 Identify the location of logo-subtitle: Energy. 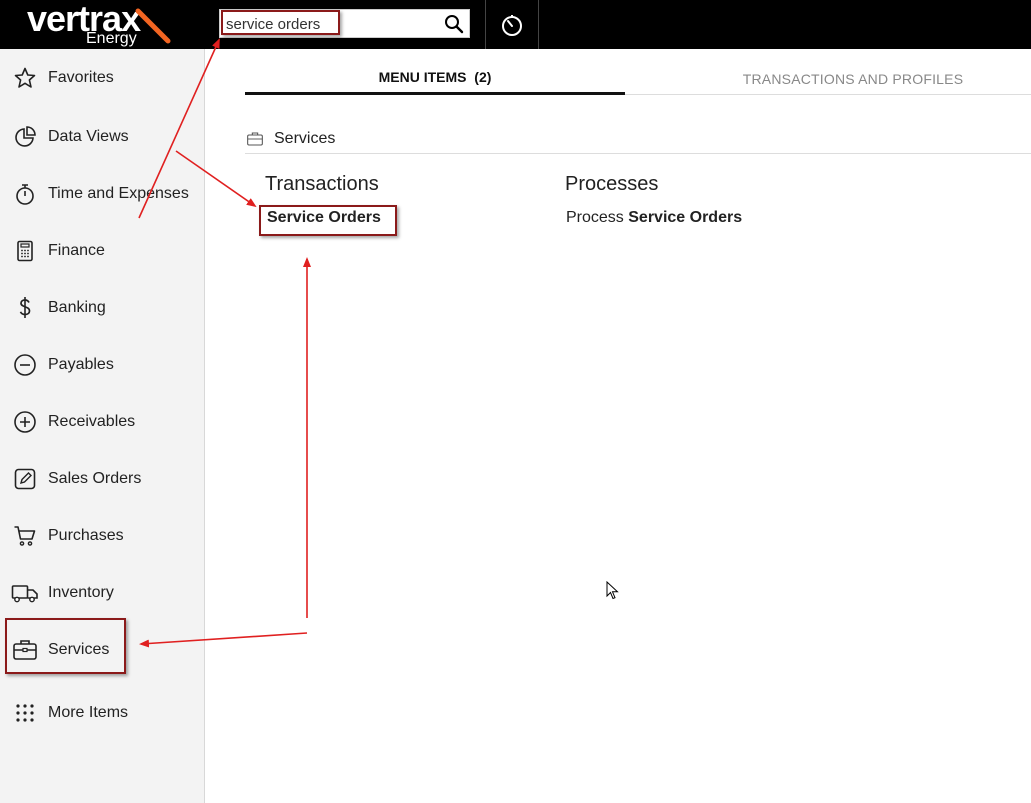
(111, 38).